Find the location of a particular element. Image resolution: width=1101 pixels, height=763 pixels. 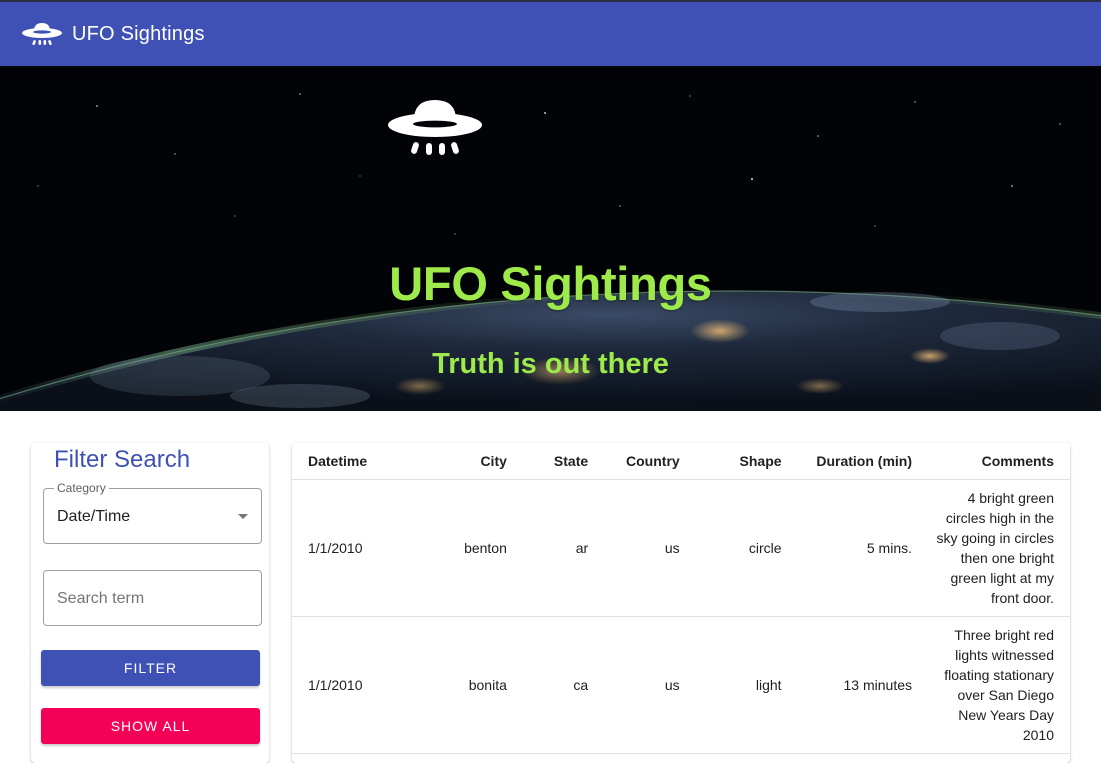

show-all-button: Show All is located at coordinates (150, 726).